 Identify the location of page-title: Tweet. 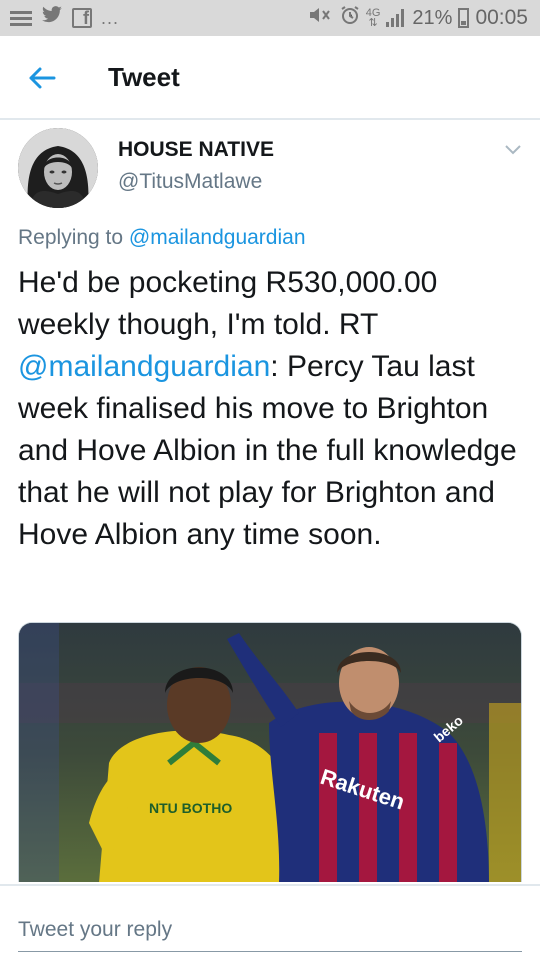
(144, 77).